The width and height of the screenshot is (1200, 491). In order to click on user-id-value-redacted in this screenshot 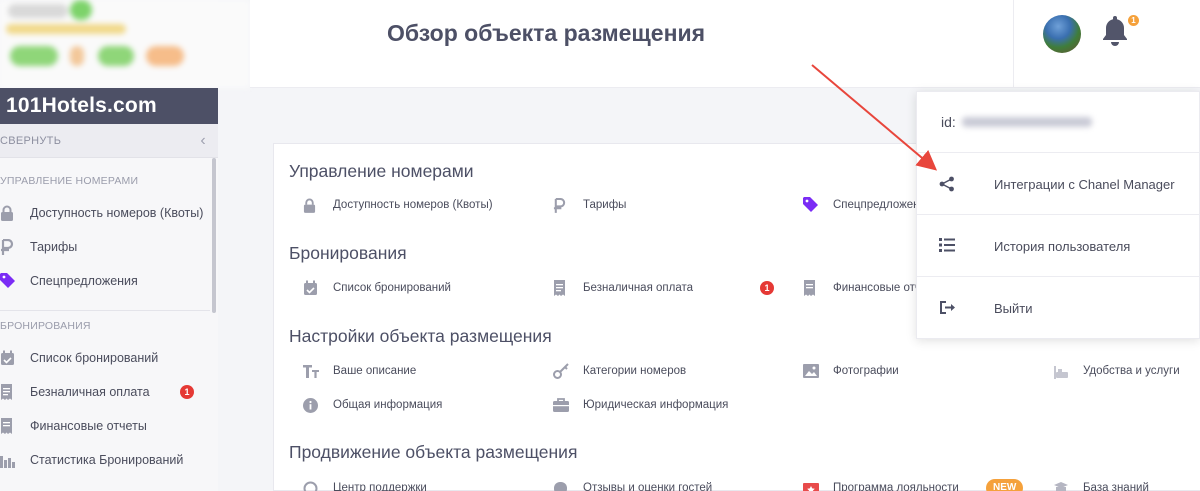, I will do `click(1026, 122)`.